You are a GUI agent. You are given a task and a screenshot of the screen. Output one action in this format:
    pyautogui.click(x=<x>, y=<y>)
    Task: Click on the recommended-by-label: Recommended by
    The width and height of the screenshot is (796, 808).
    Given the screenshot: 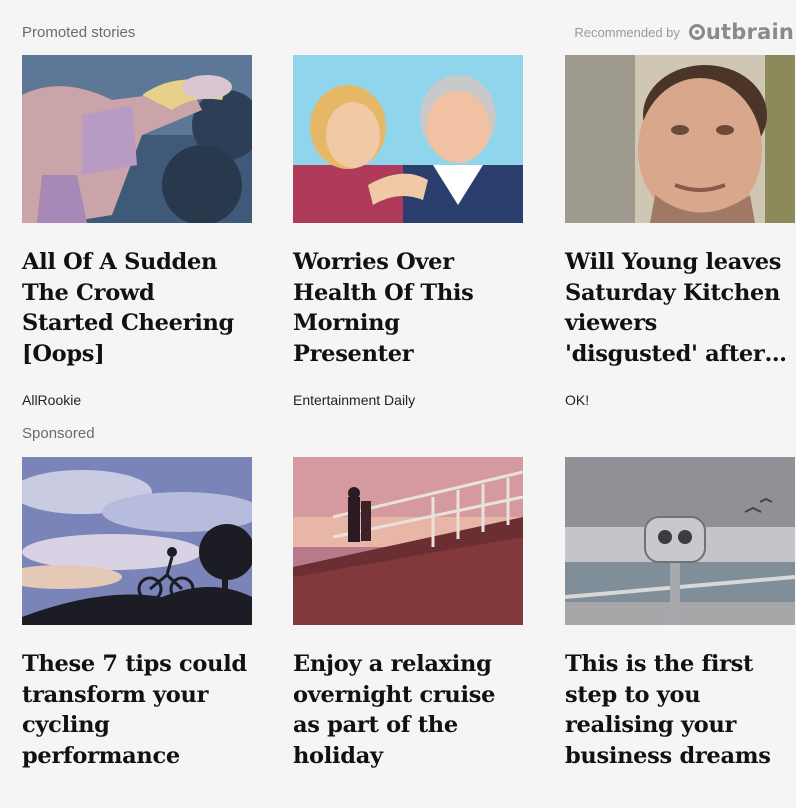 What is the action you would take?
    pyautogui.click(x=627, y=32)
    